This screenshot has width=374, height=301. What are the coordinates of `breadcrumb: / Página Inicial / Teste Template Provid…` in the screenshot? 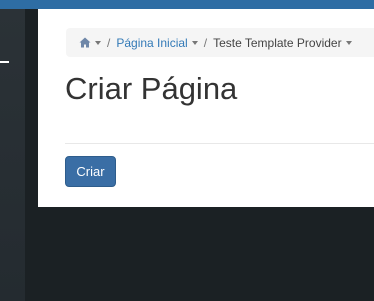 It's located at (220, 42).